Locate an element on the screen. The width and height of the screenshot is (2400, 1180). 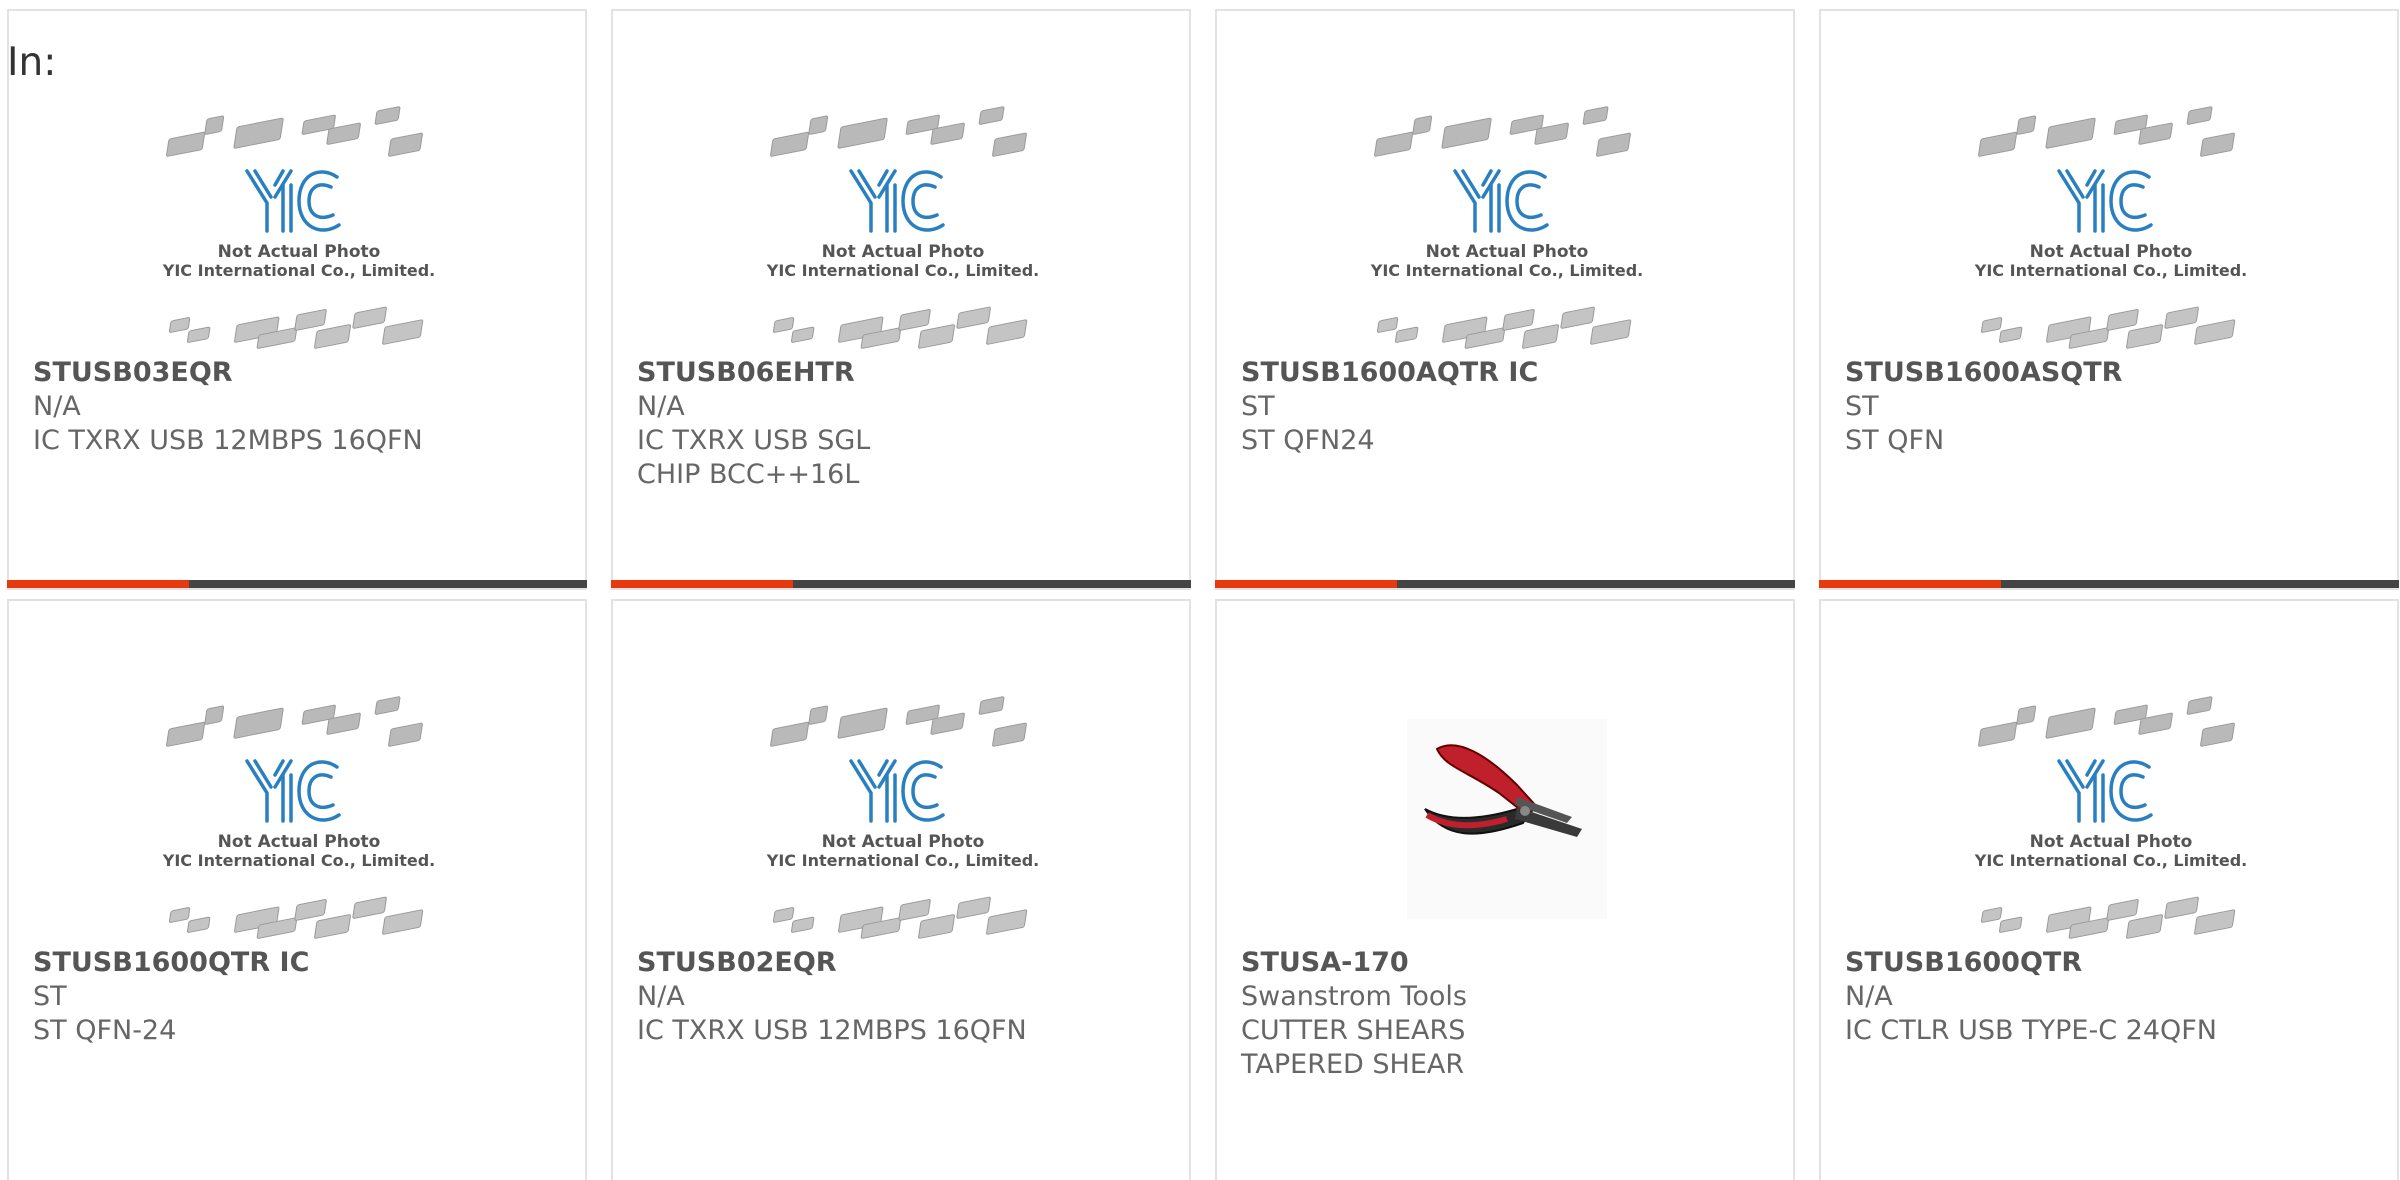
part-number: STUSB1600QTR is located at coordinates (2045, 963).